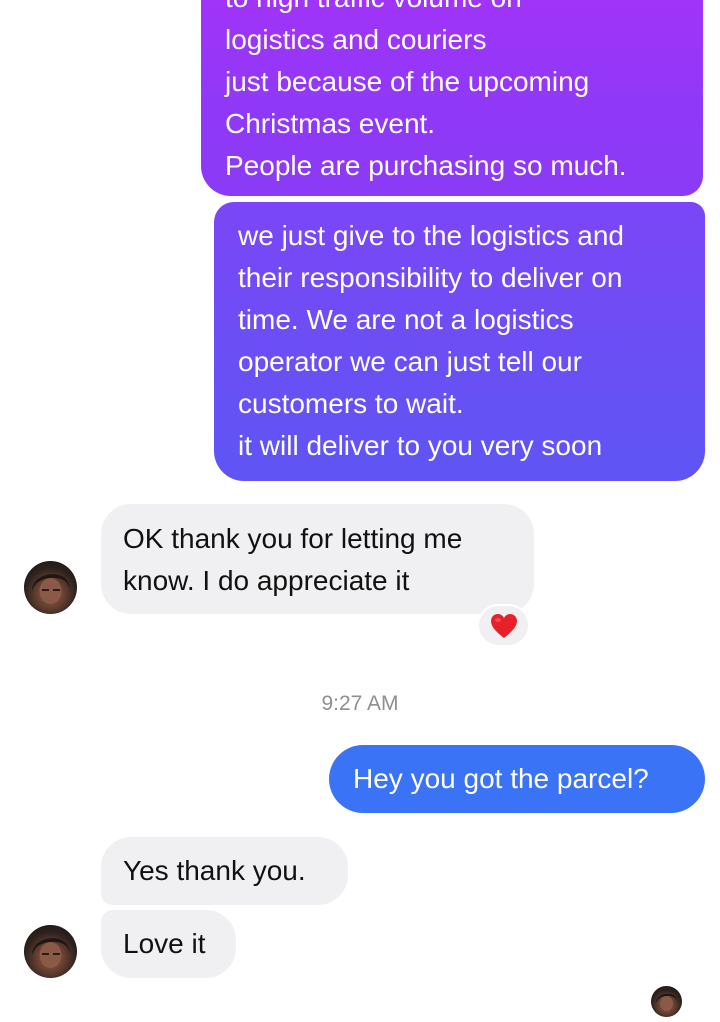  I want to click on message-line: know. I do appreciate it, so click(266, 580).